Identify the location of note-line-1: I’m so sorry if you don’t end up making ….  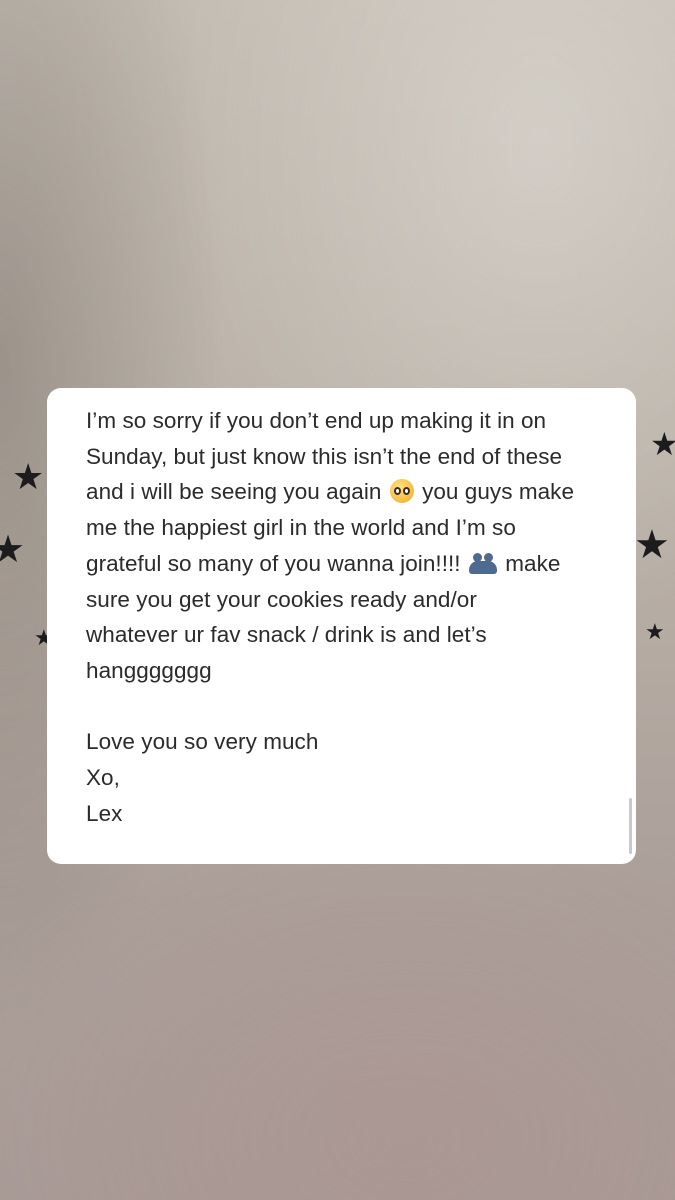
(316, 420).